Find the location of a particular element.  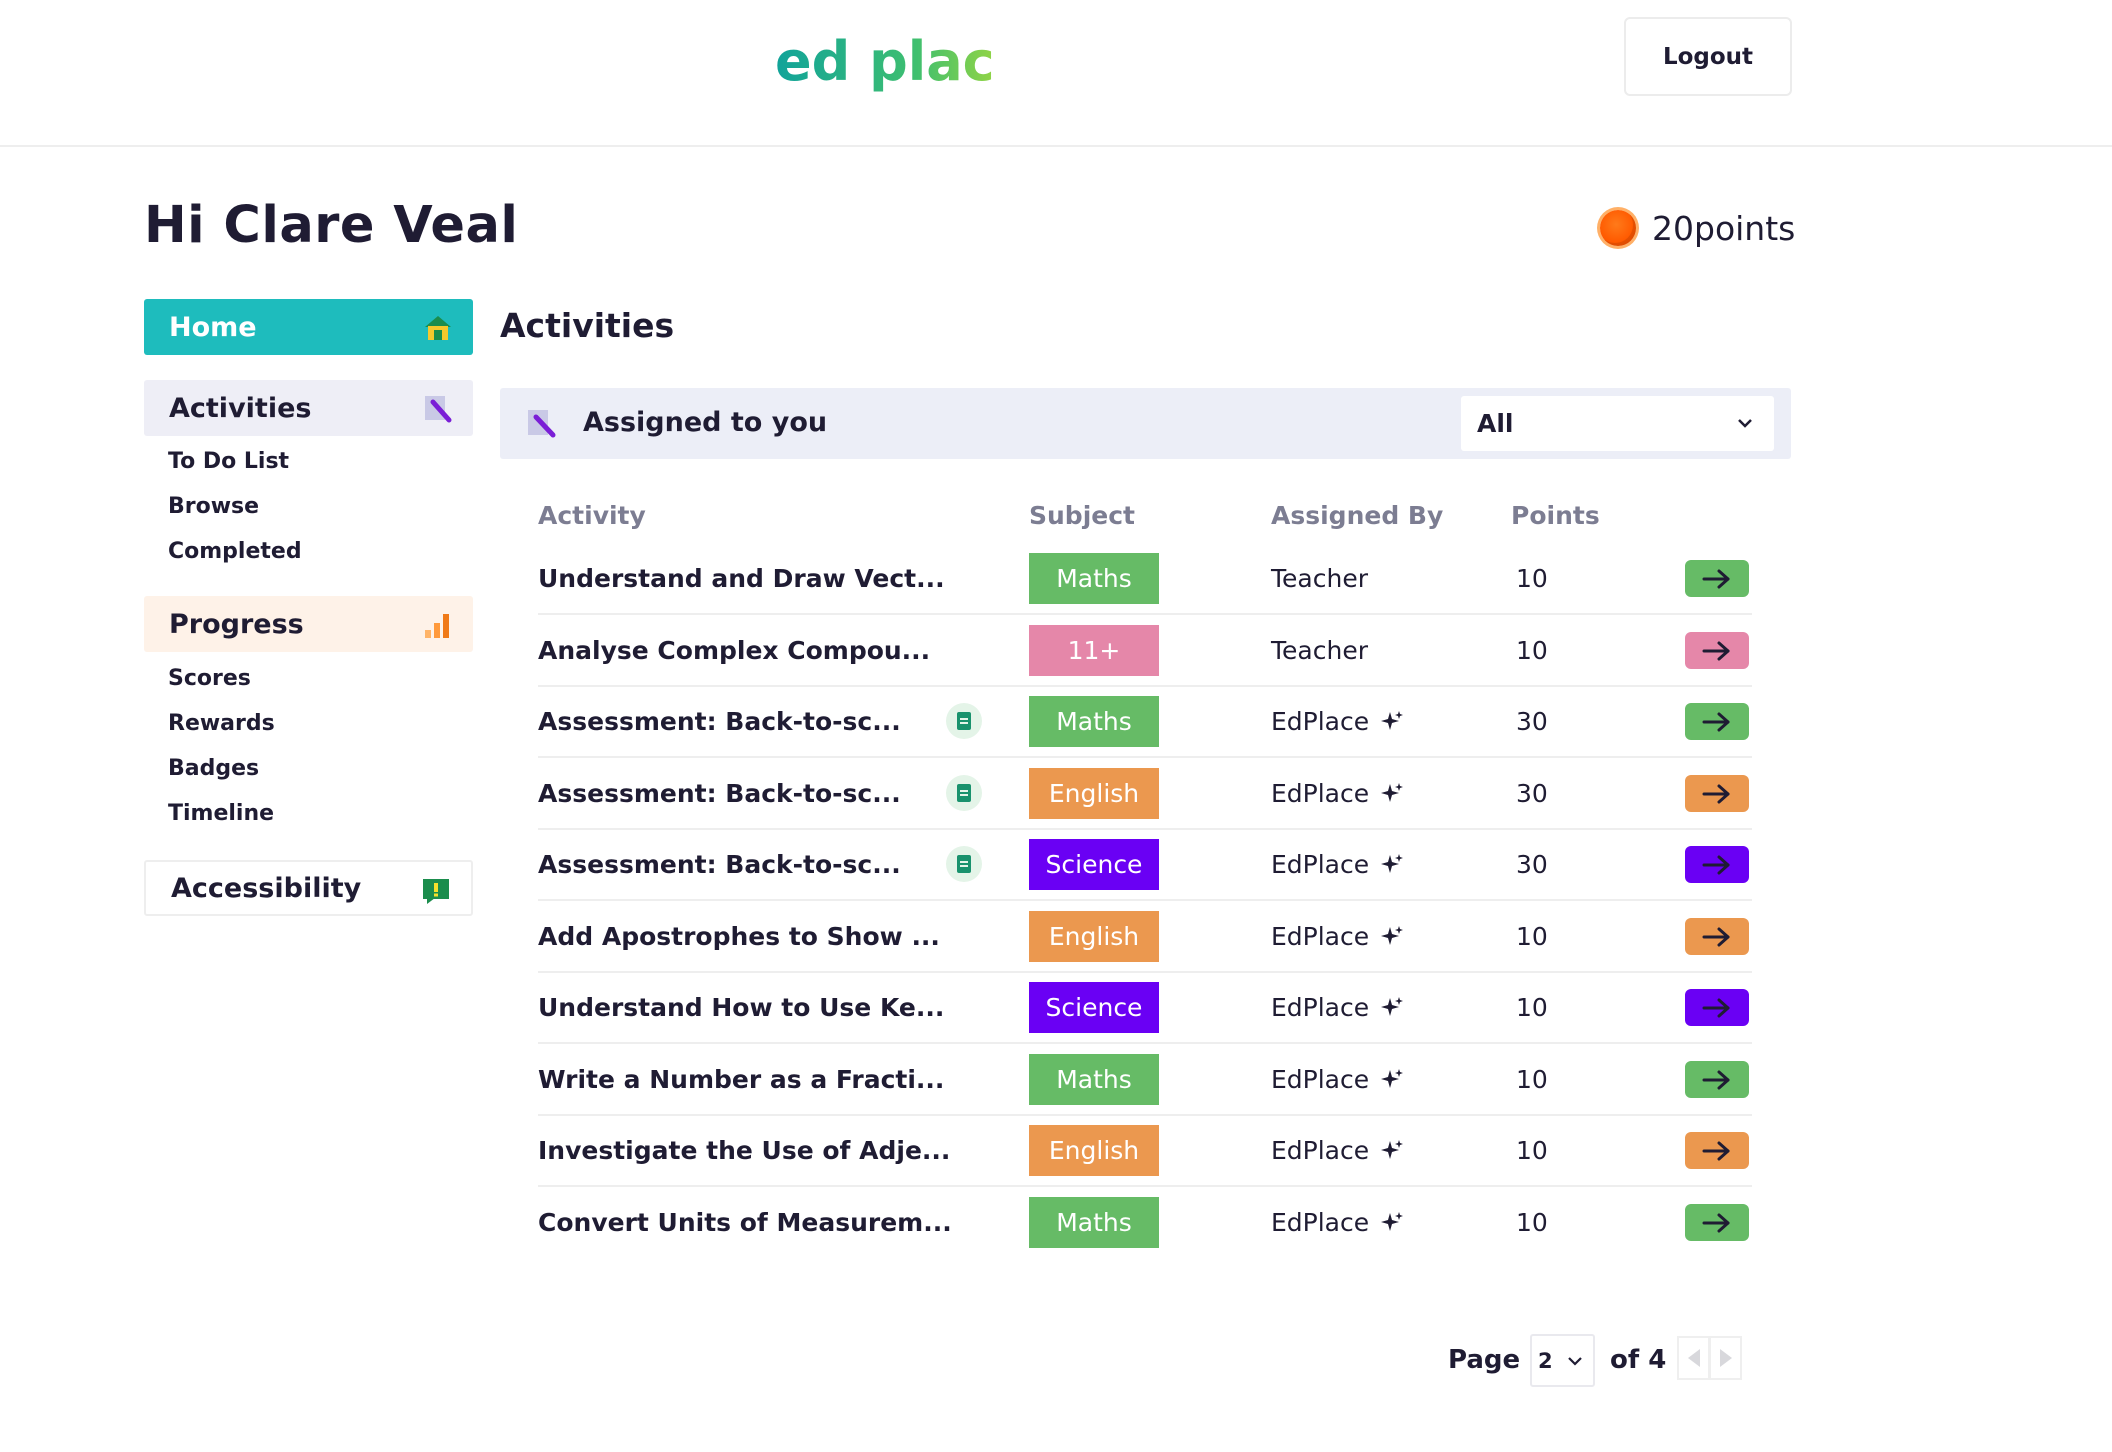

pencil-icon is located at coordinates (542, 424).